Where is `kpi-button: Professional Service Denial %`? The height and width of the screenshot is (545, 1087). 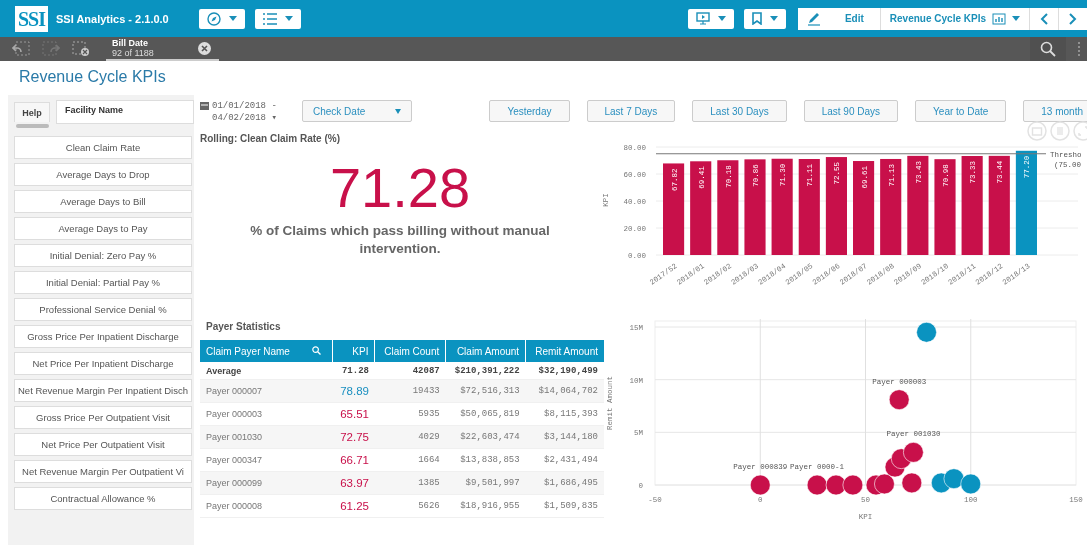 kpi-button: Professional Service Denial % is located at coordinates (103, 309).